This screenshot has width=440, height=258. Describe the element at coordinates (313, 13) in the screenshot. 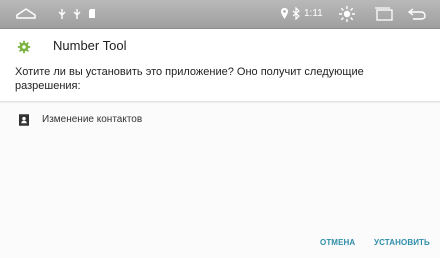

I see `clock: 1:11` at that location.